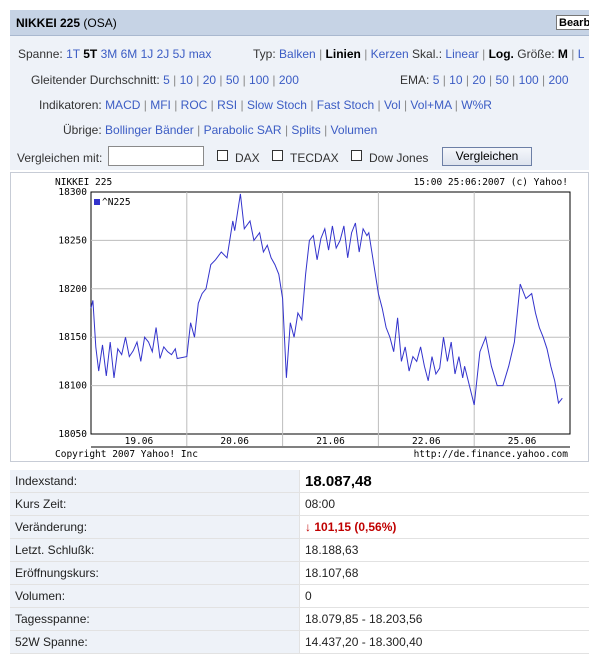  I want to click on quote-title: NIKKEI 225 (OSA), so click(66, 23).